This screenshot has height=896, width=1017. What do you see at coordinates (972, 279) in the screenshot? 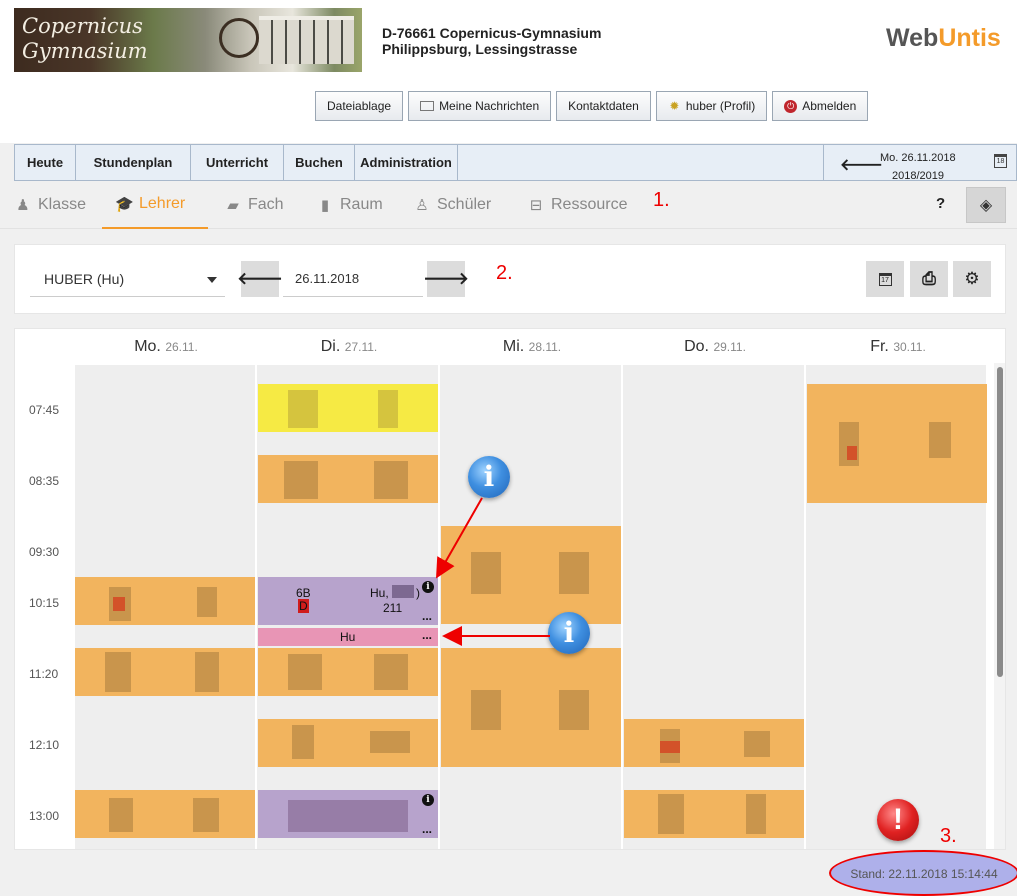
I see `settings-button: ⚙` at bounding box center [972, 279].